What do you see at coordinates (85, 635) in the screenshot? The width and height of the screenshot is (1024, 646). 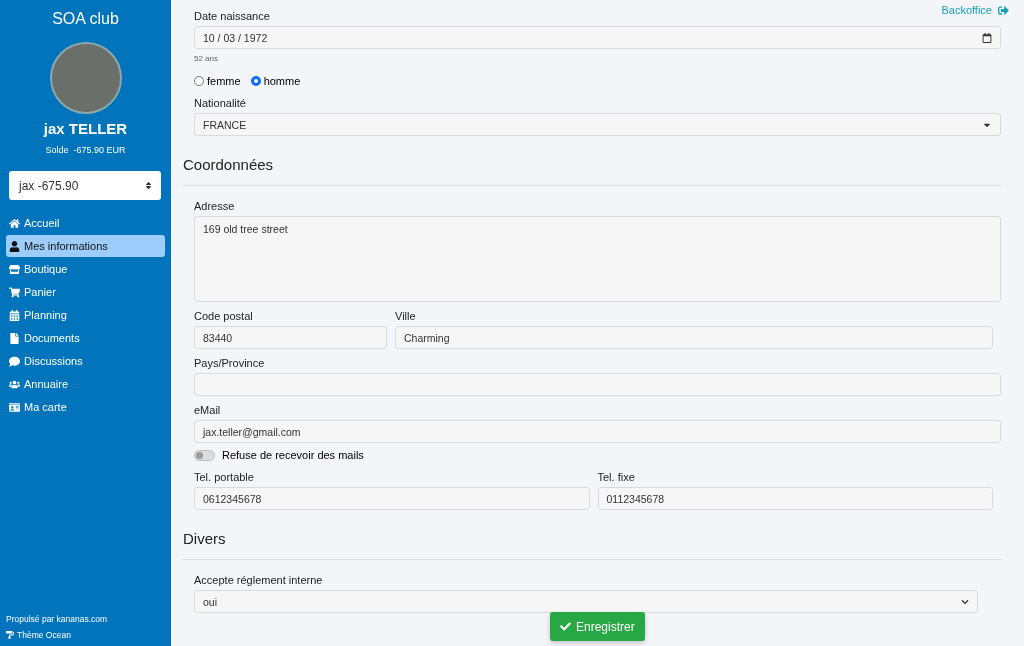 I see `theme-link: Thème Ocean` at bounding box center [85, 635].